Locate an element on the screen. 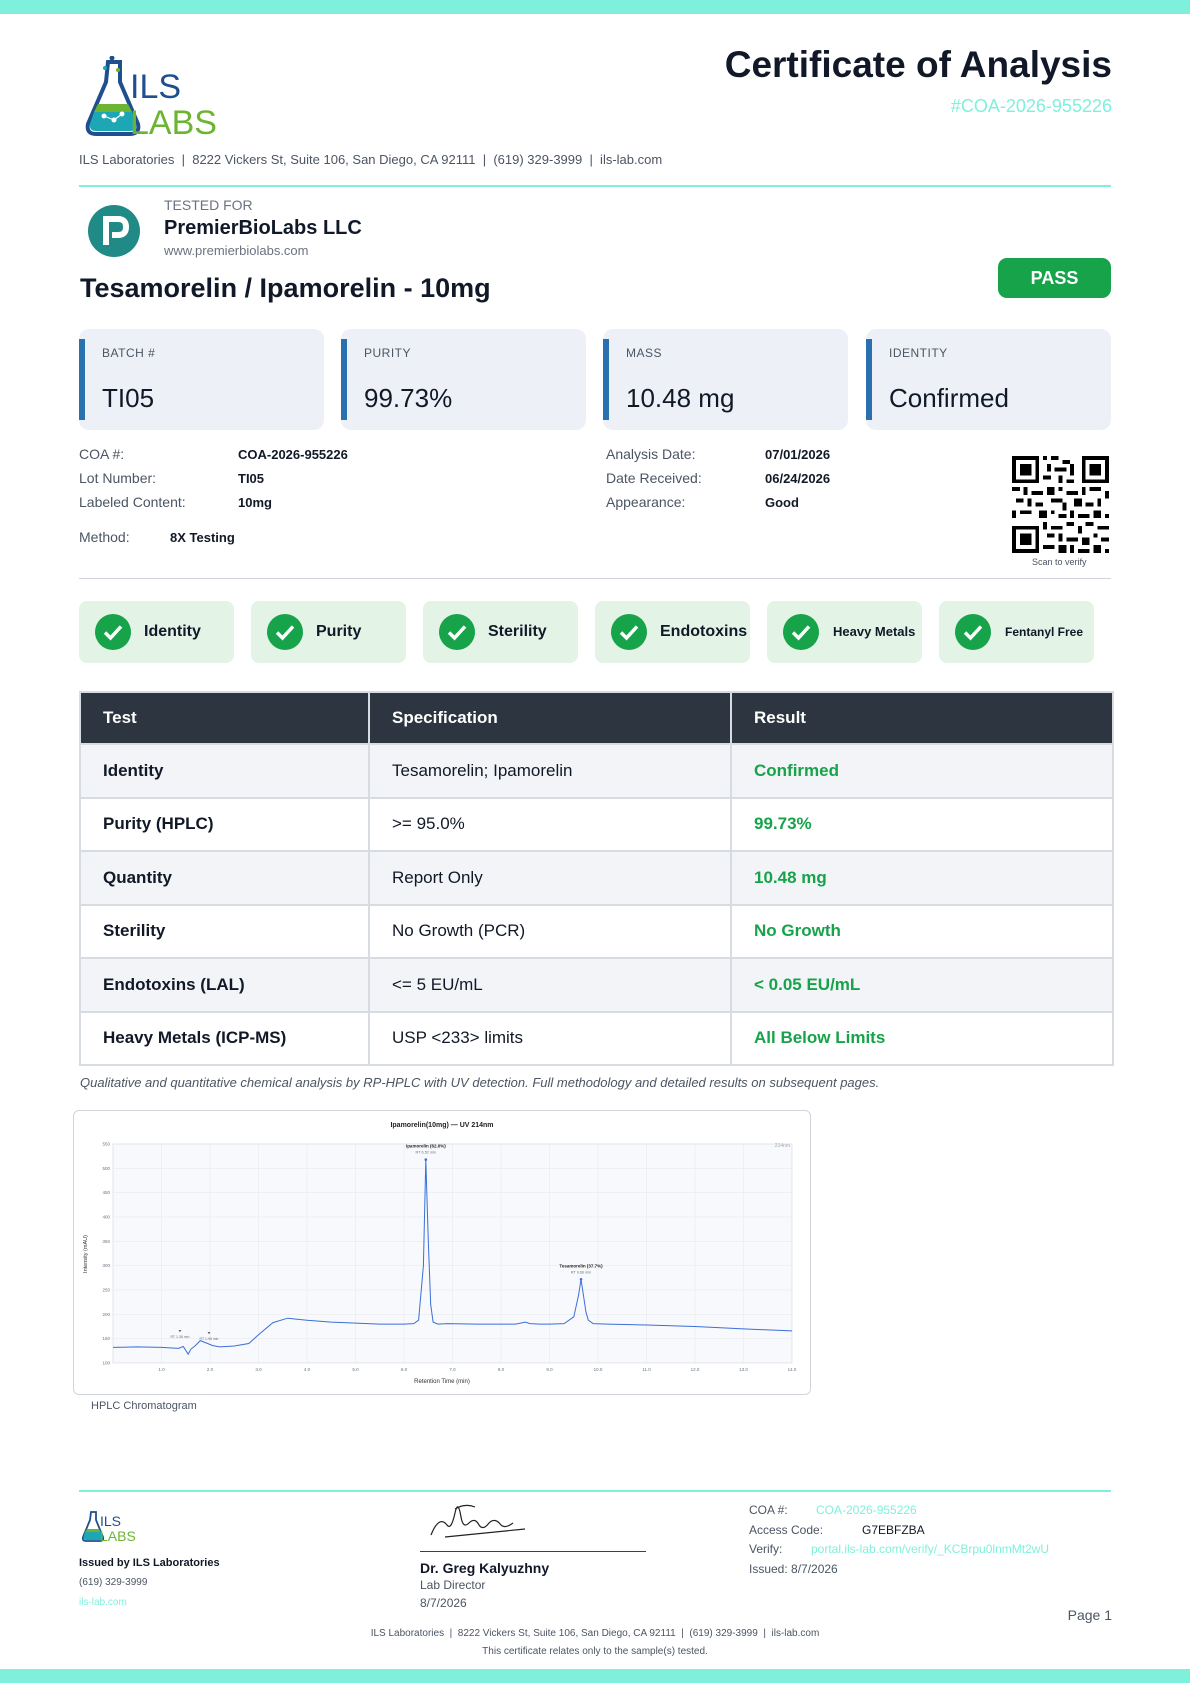 This screenshot has width=1190, height=1683. logo-text-ils: ILS is located at coordinates (155, 87).